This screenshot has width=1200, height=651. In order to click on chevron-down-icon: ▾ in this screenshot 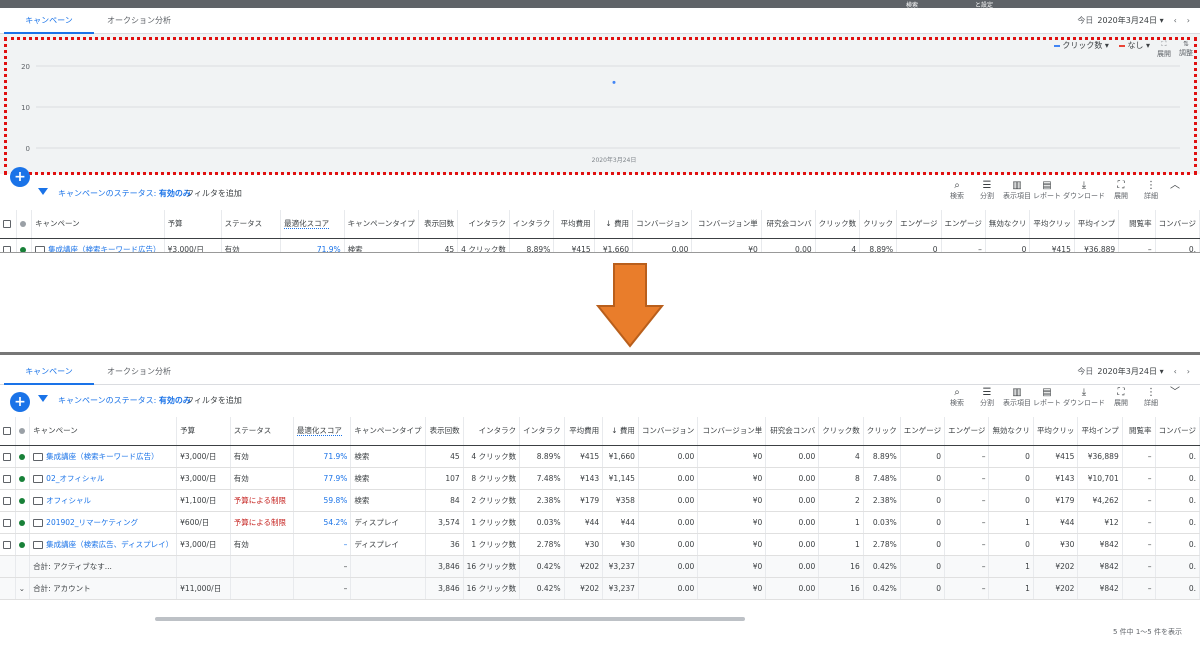, I will do `click(1162, 20)`.